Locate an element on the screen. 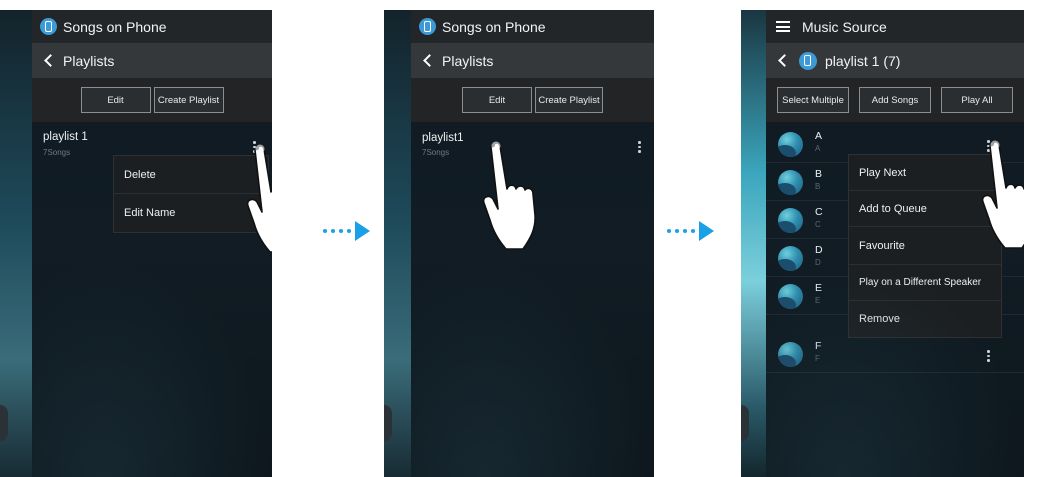 This screenshot has height=477, width=1041. add-songs-button: Add Songs is located at coordinates (895, 100).